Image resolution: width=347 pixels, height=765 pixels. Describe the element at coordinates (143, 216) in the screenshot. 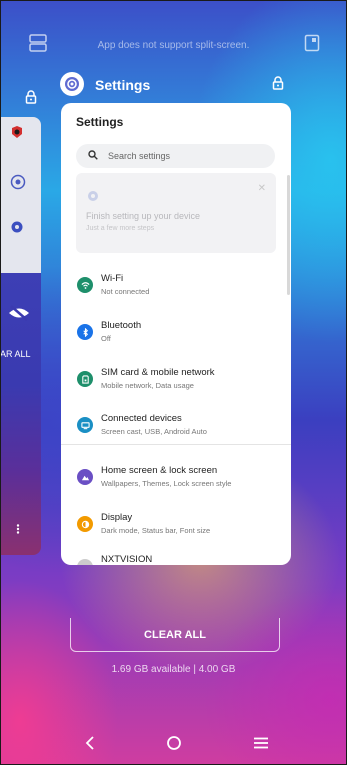

I see `setup-title: Finish setting up your device` at that location.